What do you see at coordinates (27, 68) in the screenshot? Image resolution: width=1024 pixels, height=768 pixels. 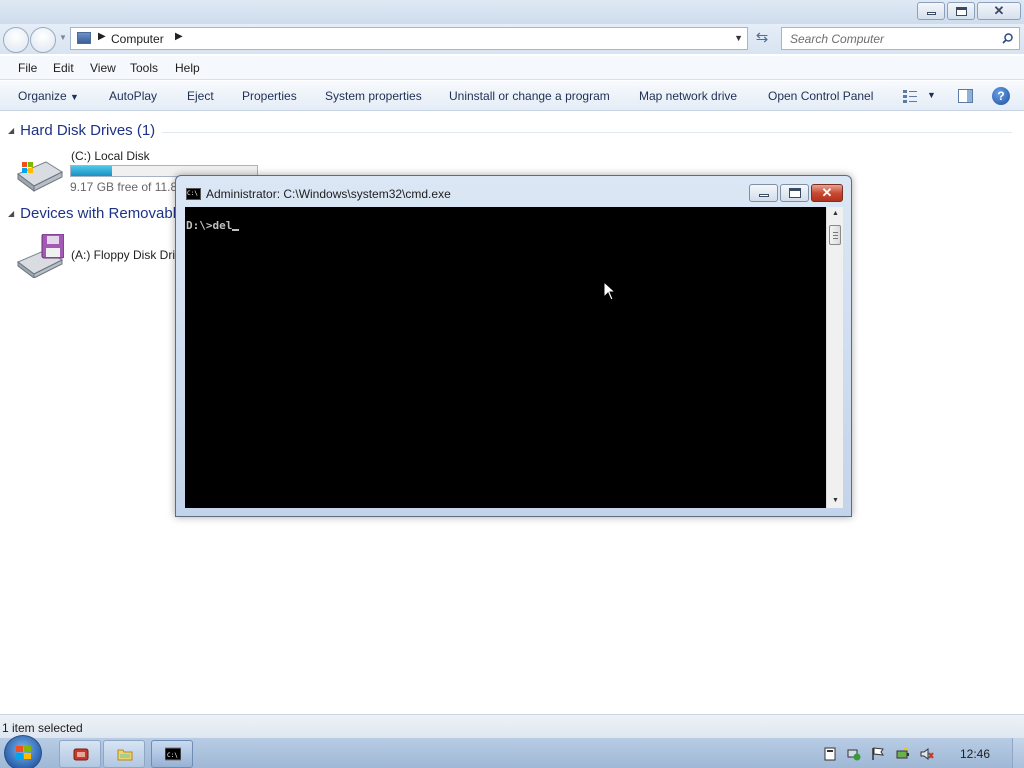 I see `menu-file: File` at bounding box center [27, 68].